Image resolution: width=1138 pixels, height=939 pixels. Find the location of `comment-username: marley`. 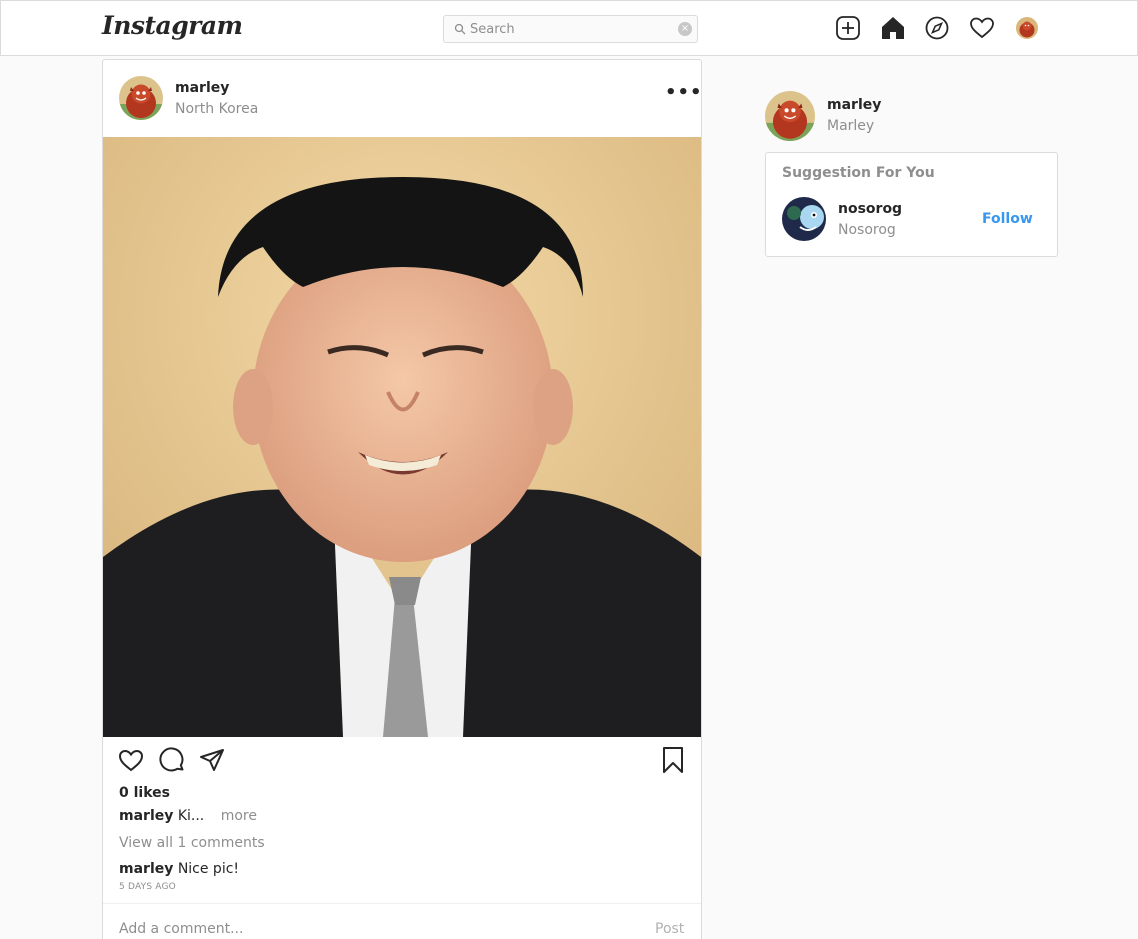

comment-username: marley is located at coordinates (146, 869).